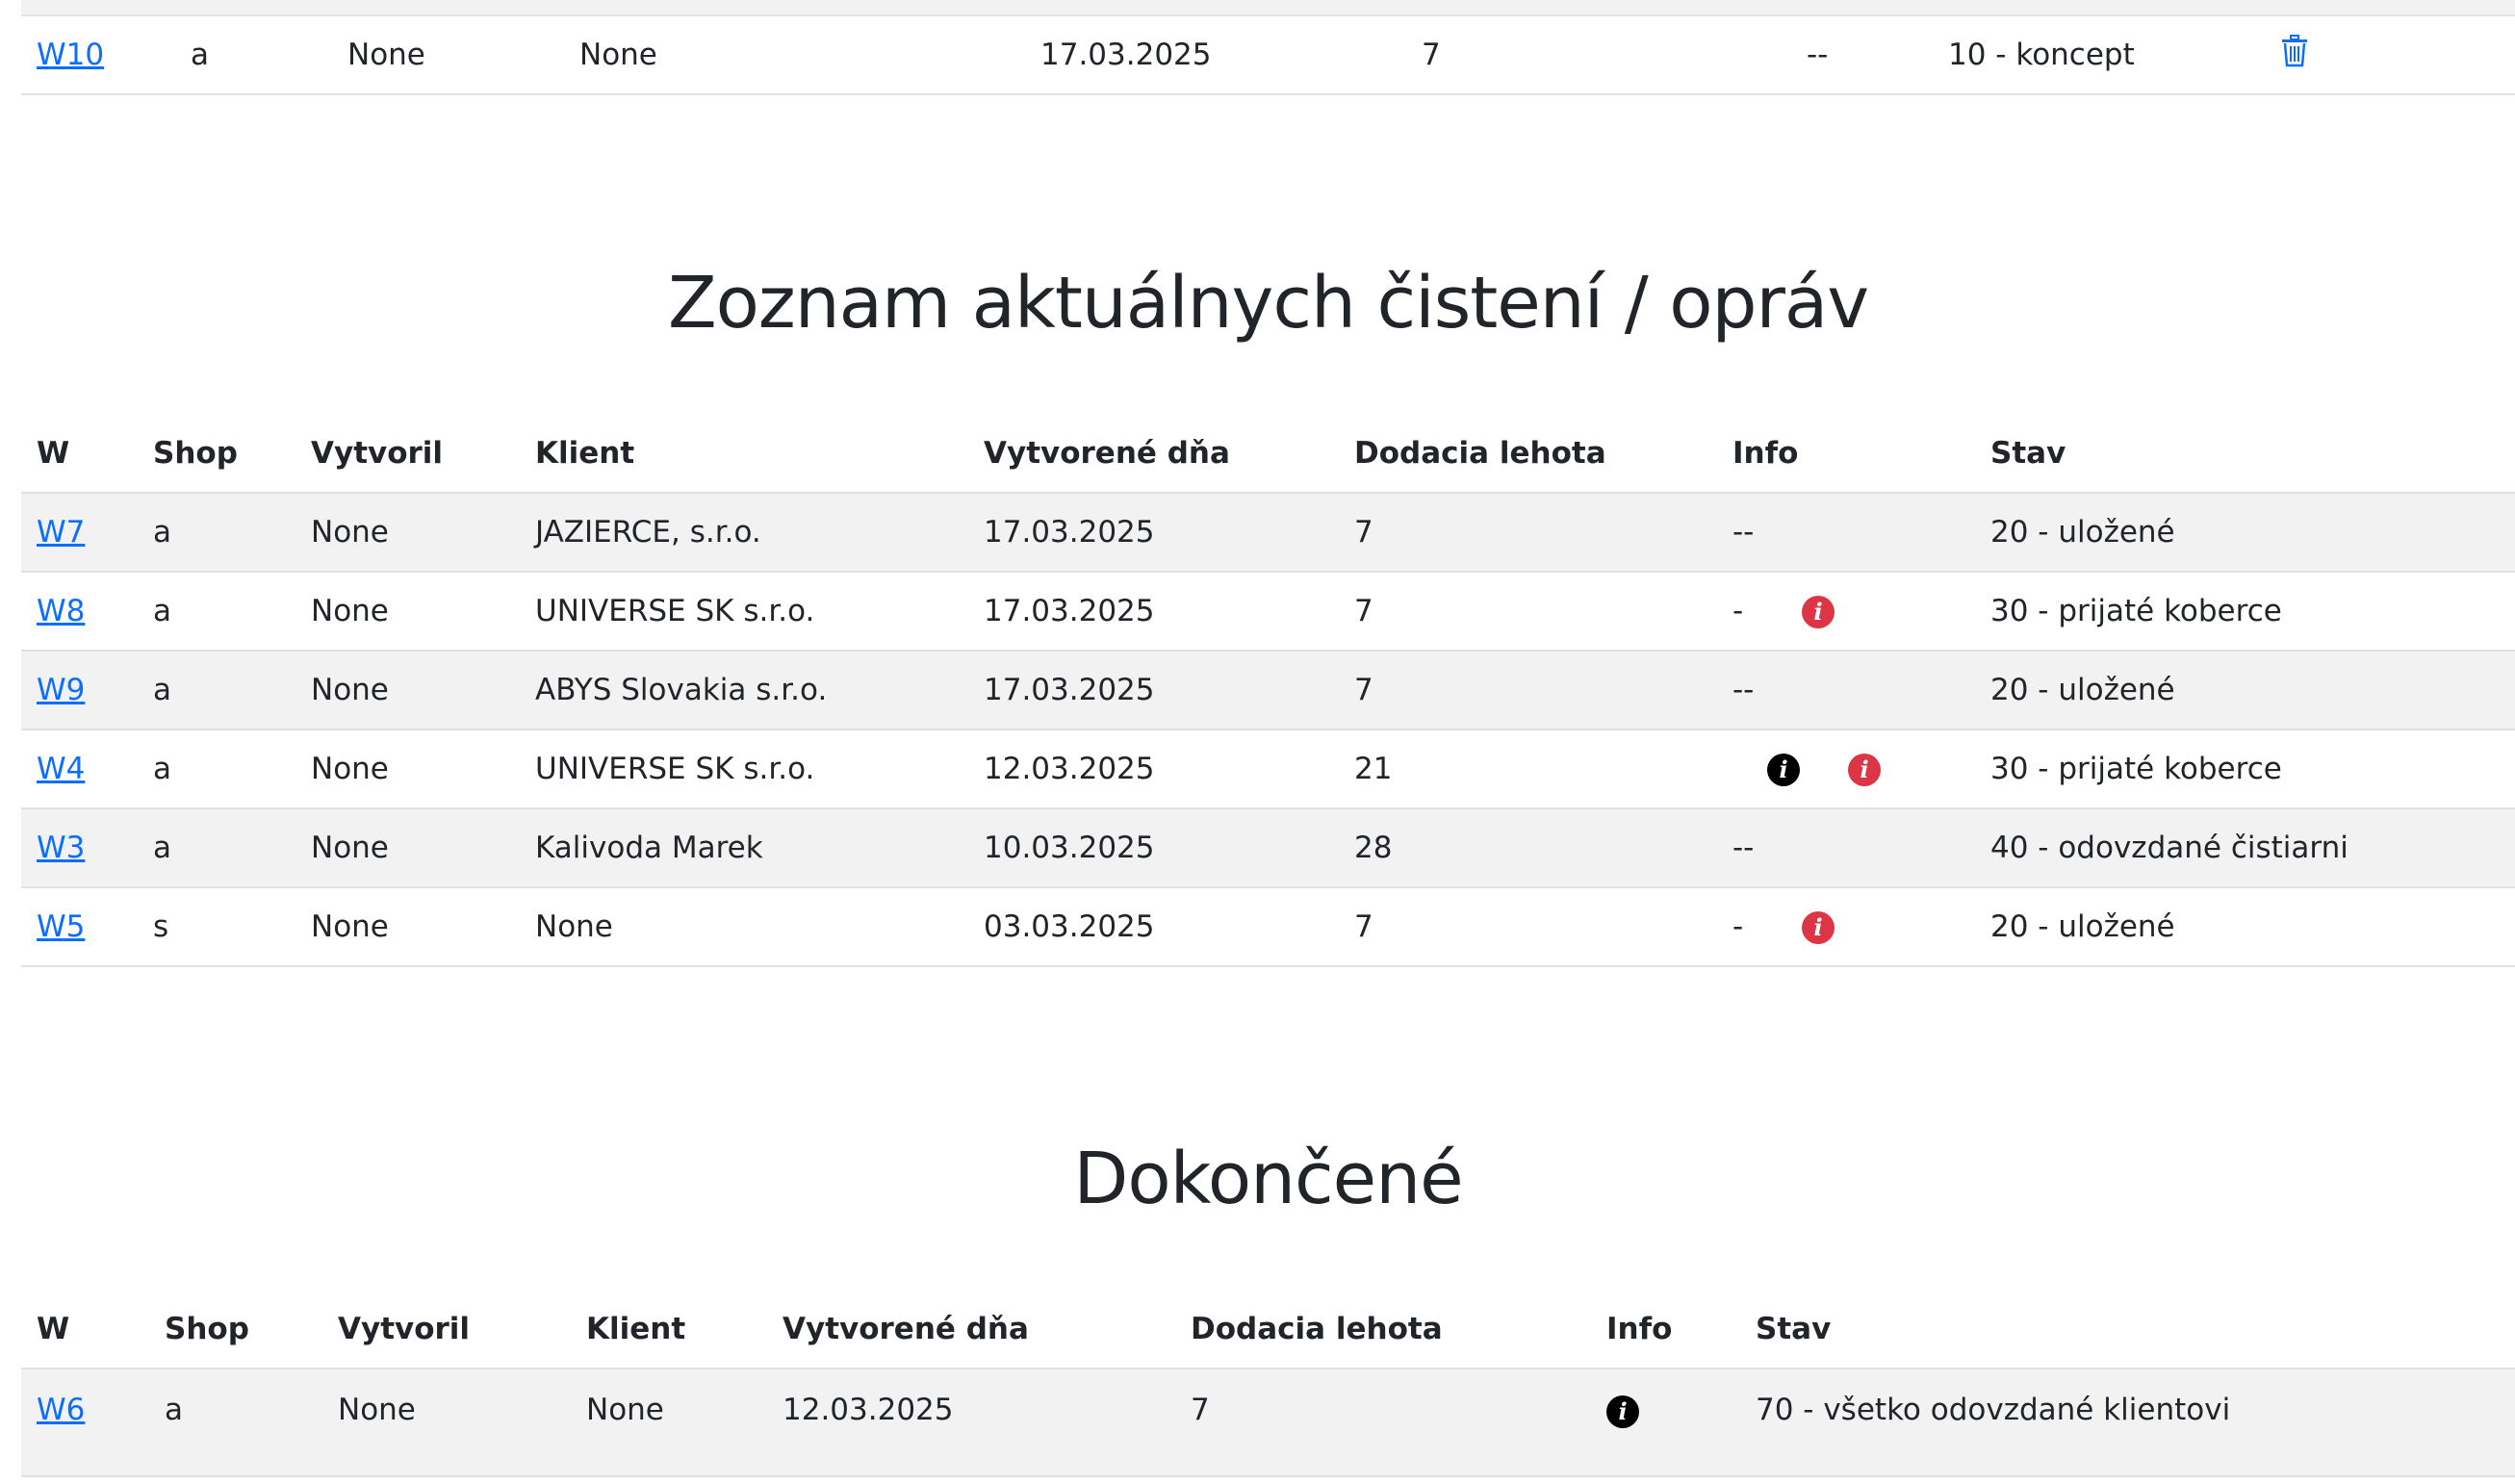 The image size is (2515, 1484). What do you see at coordinates (61, 532) in the screenshot?
I see `order-link: W7` at bounding box center [61, 532].